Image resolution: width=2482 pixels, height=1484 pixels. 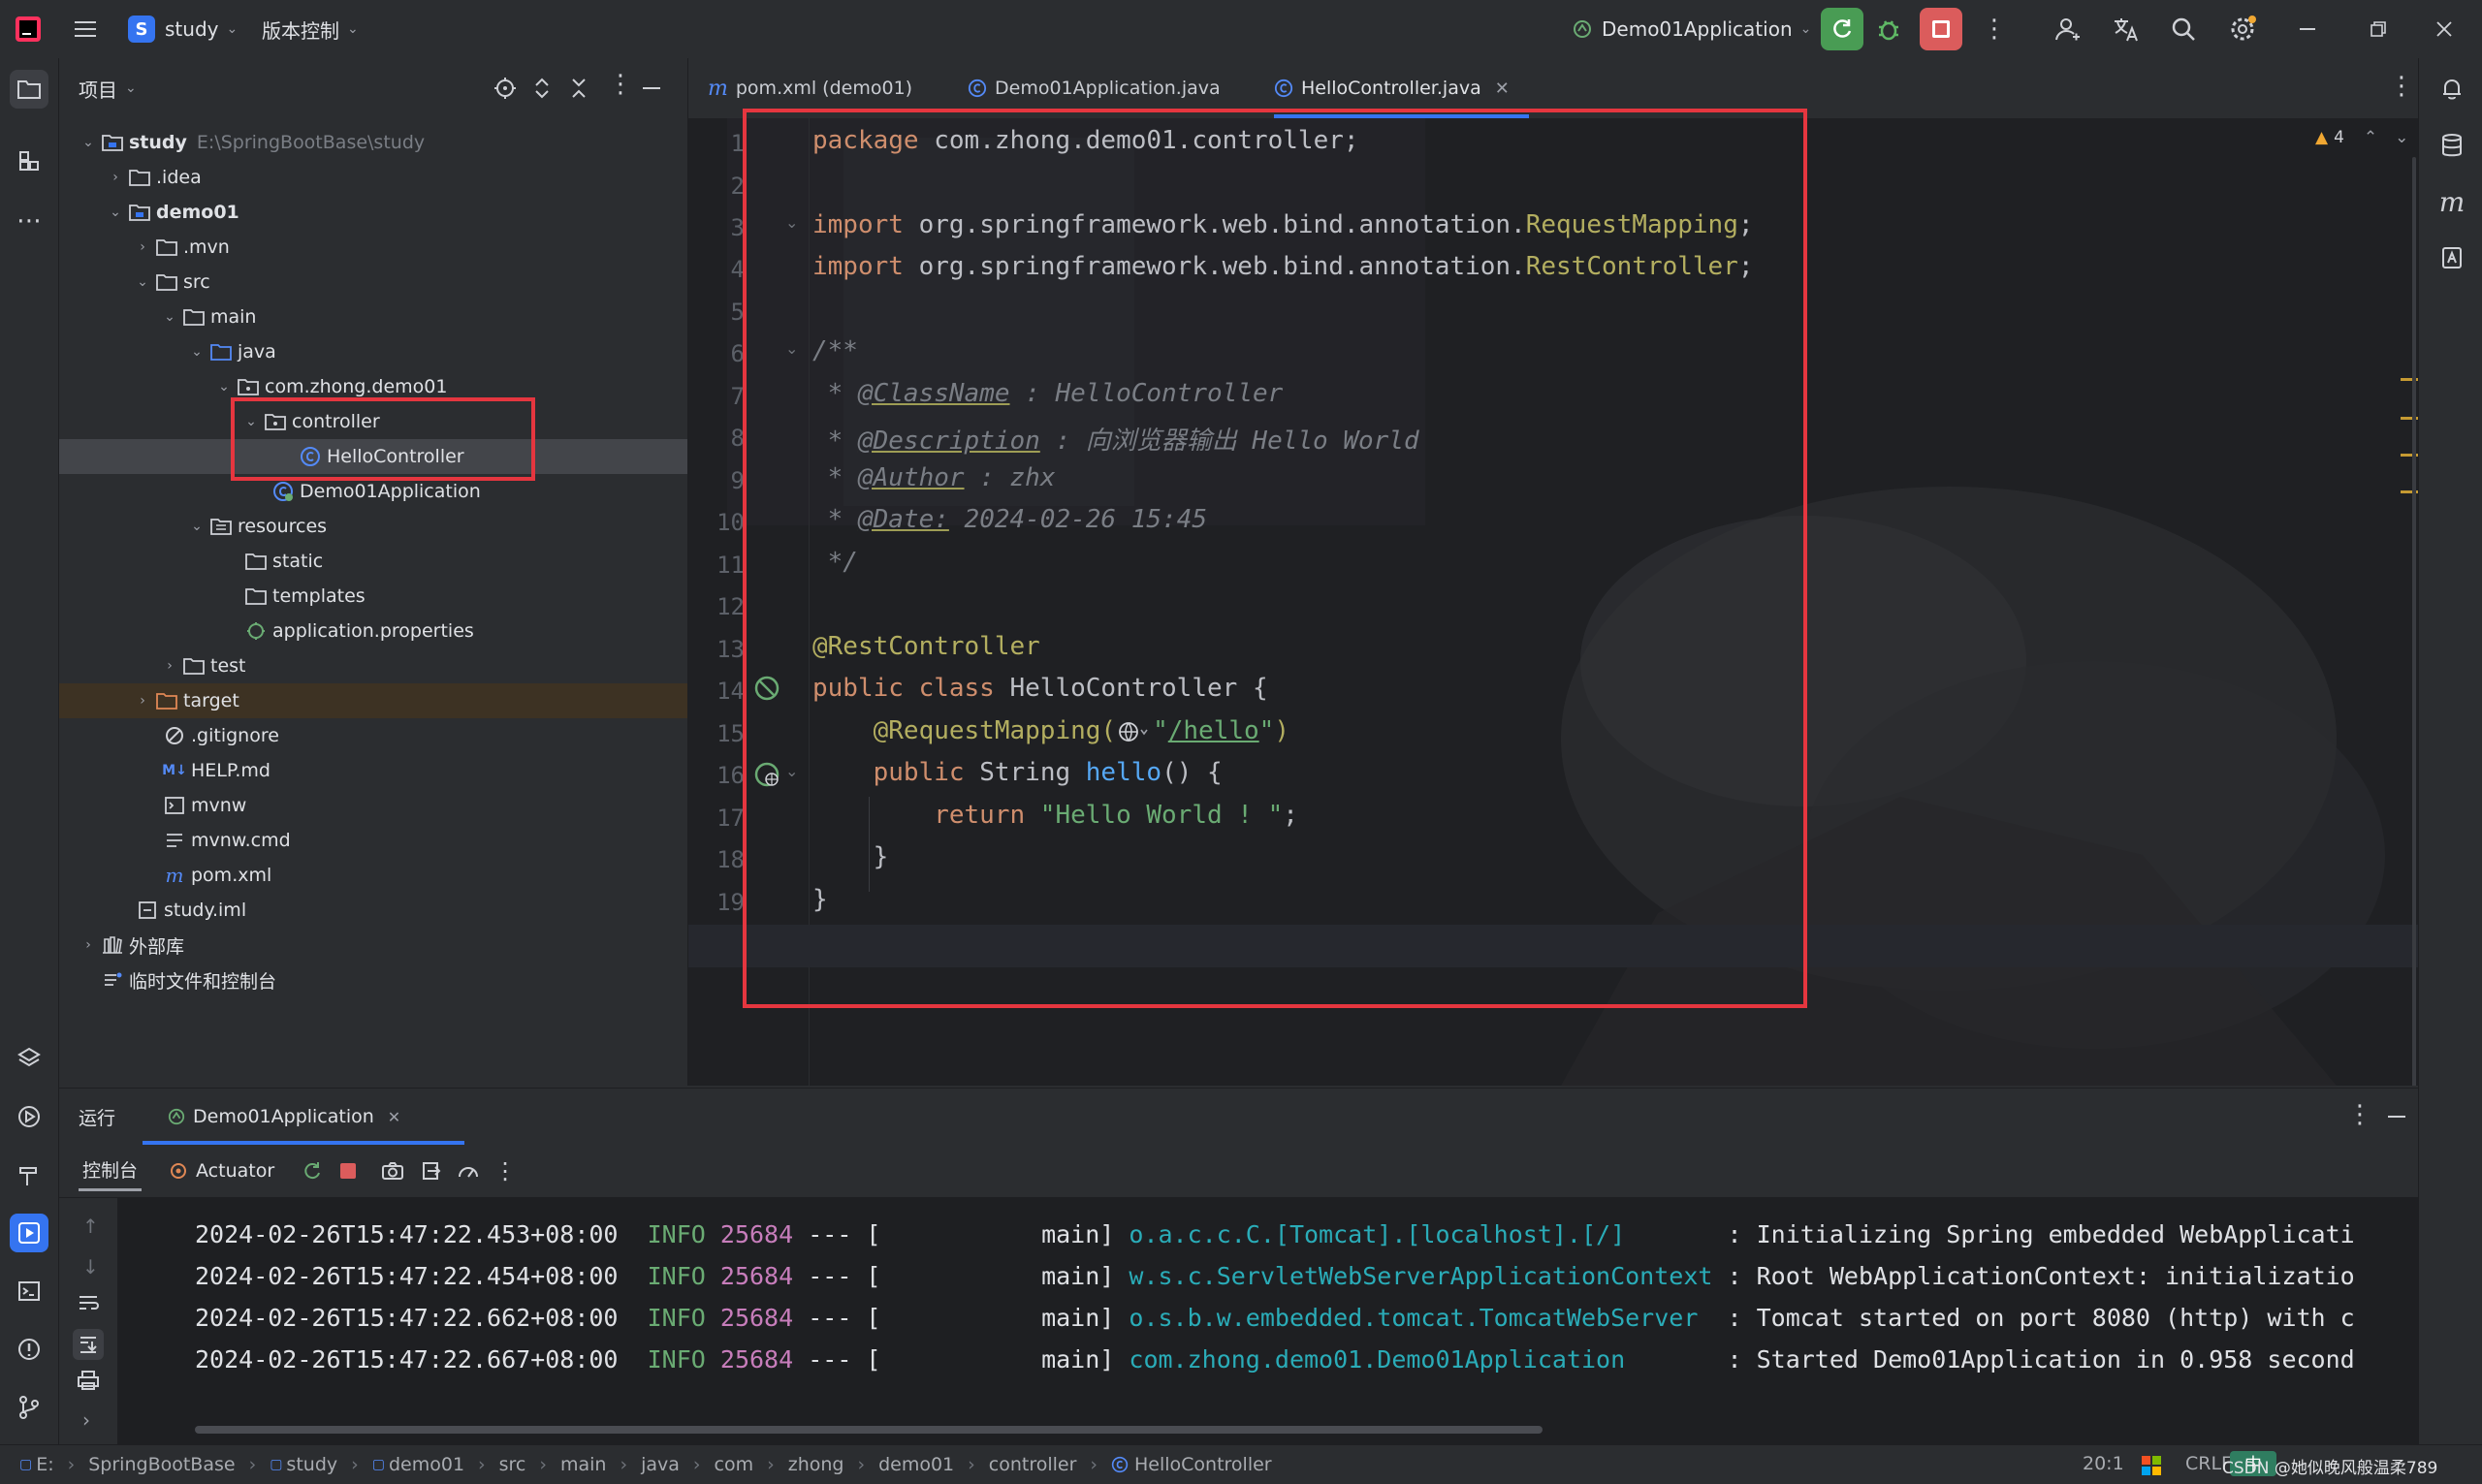 What do you see at coordinates (1094, 88) in the screenshot?
I see `tab-demo01application: Demo01Application.java` at bounding box center [1094, 88].